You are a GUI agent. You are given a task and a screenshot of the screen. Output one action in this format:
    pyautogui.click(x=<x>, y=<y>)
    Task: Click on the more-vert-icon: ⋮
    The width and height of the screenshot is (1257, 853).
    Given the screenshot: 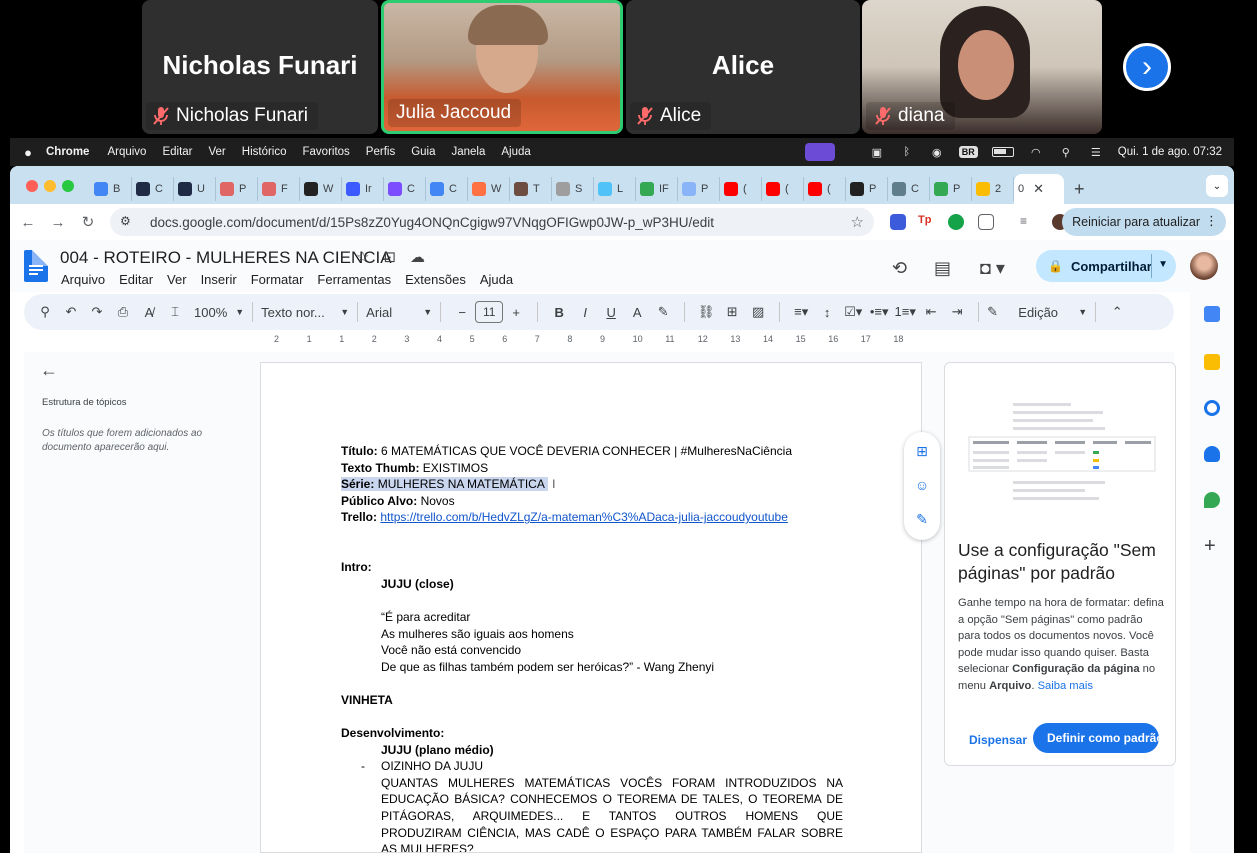 What is the action you would take?
    pyautogui.click(x=1211, y=221)
    